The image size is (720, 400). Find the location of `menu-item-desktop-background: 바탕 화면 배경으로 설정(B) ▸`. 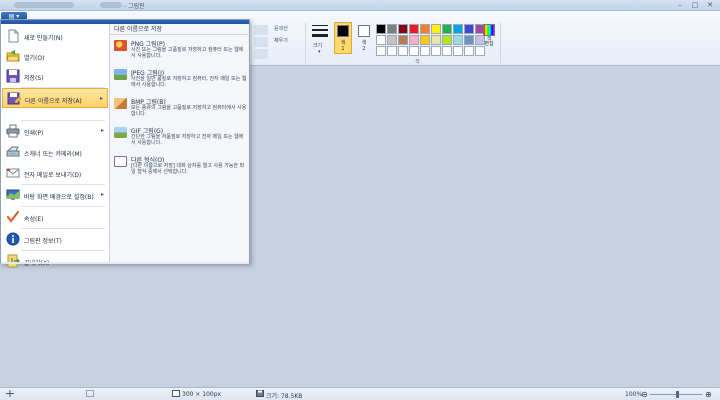

menu-item-desktop-background: 바탕 화면 배경으로 설정(B) ▸ is located at coordinates (55, 195).